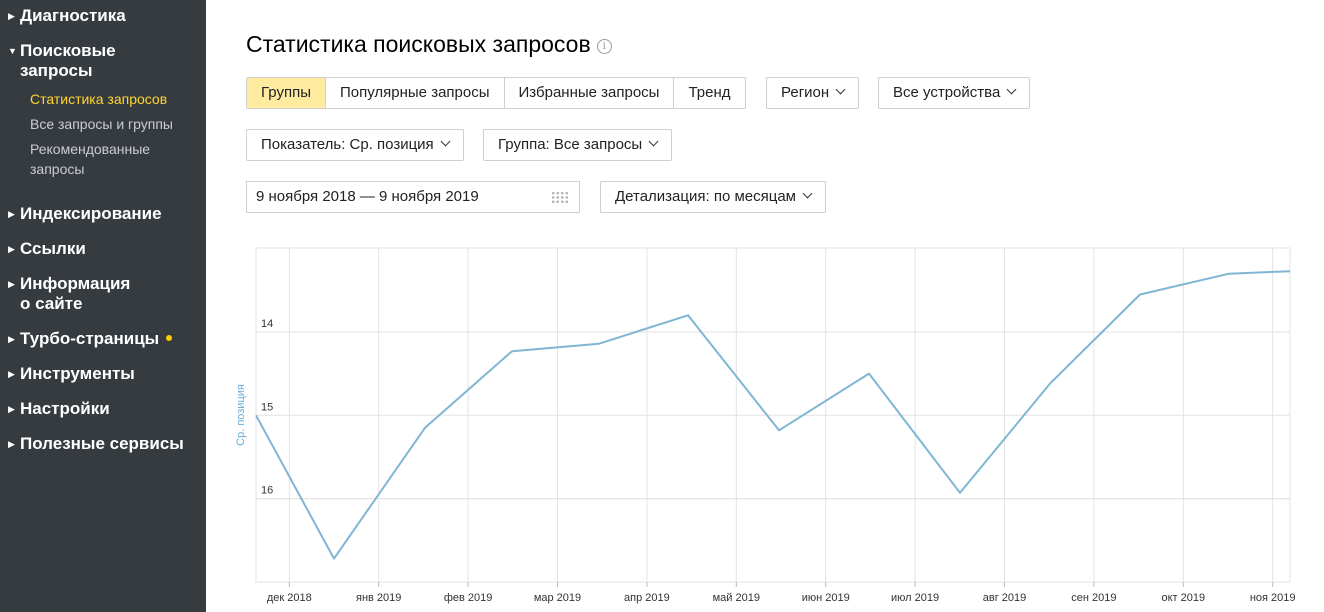 The height and width of the screenshot is (612, 1324). Describe the element at coordinates (468, 598) in the screenshot. I see `x-tick-label: фев 2019` at that location.